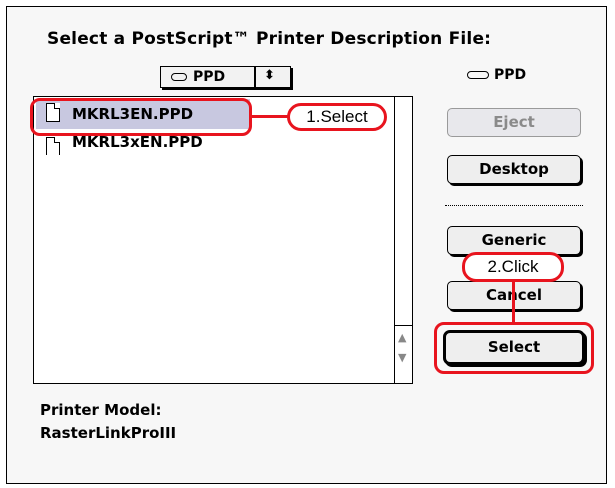 The height and width of the screenshot is (488, 615). I want to click on volume-indicator: PPD, so click(496, 75).